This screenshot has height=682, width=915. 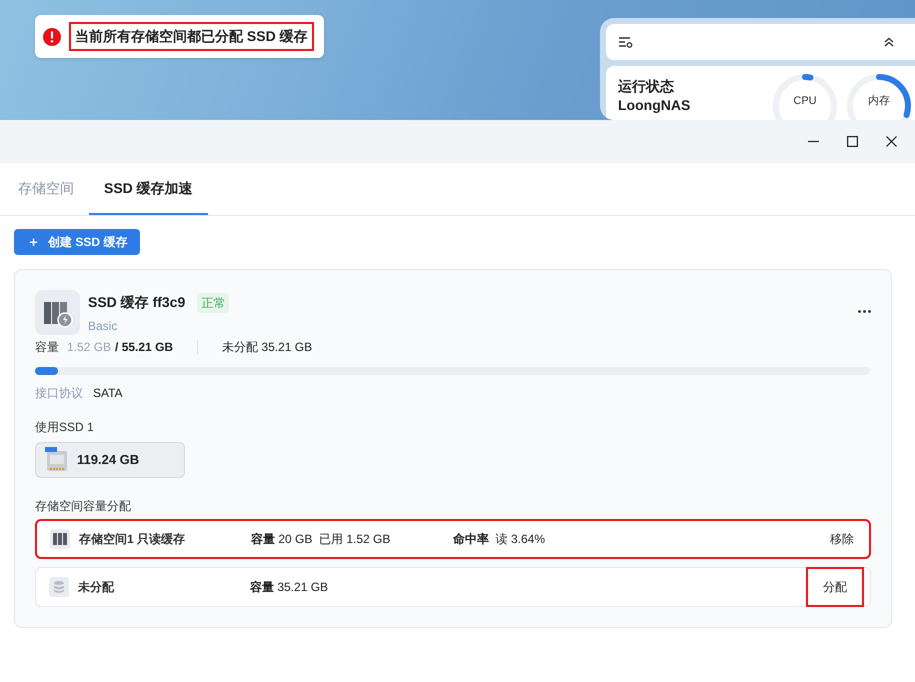 I want to click on database-icon, so click(x=59, y=587).